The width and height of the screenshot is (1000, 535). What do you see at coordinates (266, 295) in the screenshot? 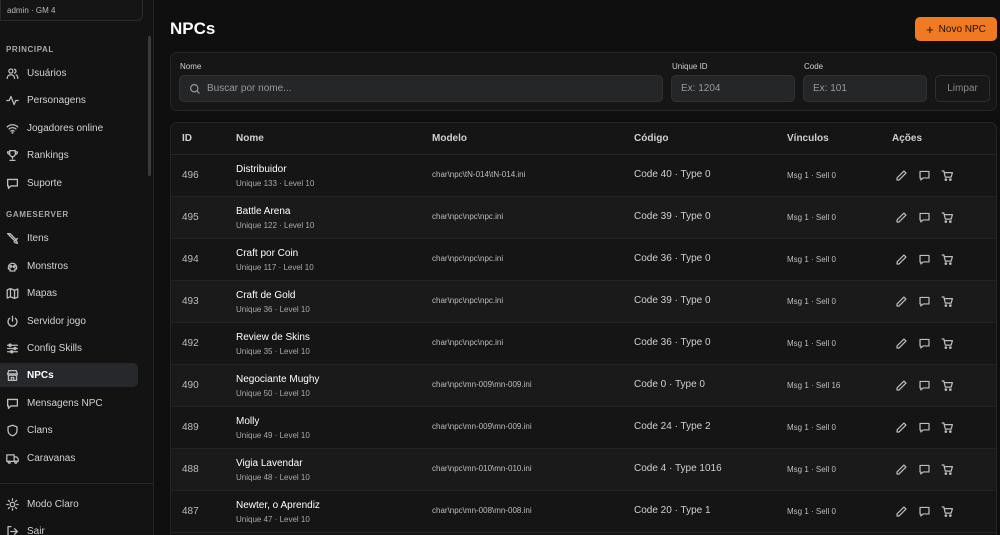
I see `npc-name: Craft de Gold` at bounding box center [266, 295].